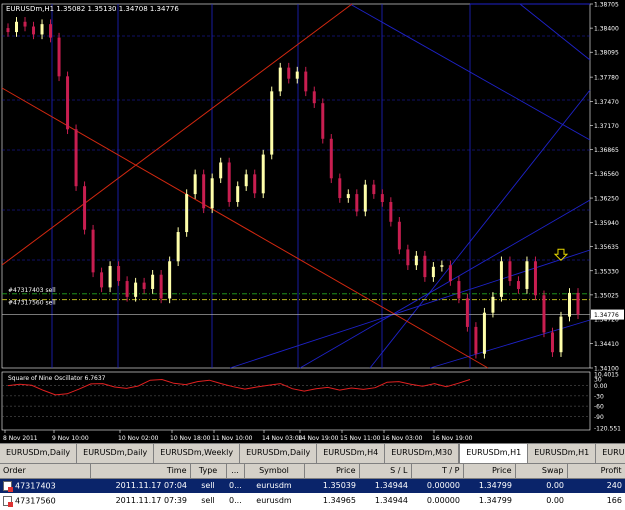 This screenshot has height=510, width=625. Describe the element at coordinates (190, 438) in the screenshot. I see `x-tick-label-3: 10 Nov 18:00` at that location.